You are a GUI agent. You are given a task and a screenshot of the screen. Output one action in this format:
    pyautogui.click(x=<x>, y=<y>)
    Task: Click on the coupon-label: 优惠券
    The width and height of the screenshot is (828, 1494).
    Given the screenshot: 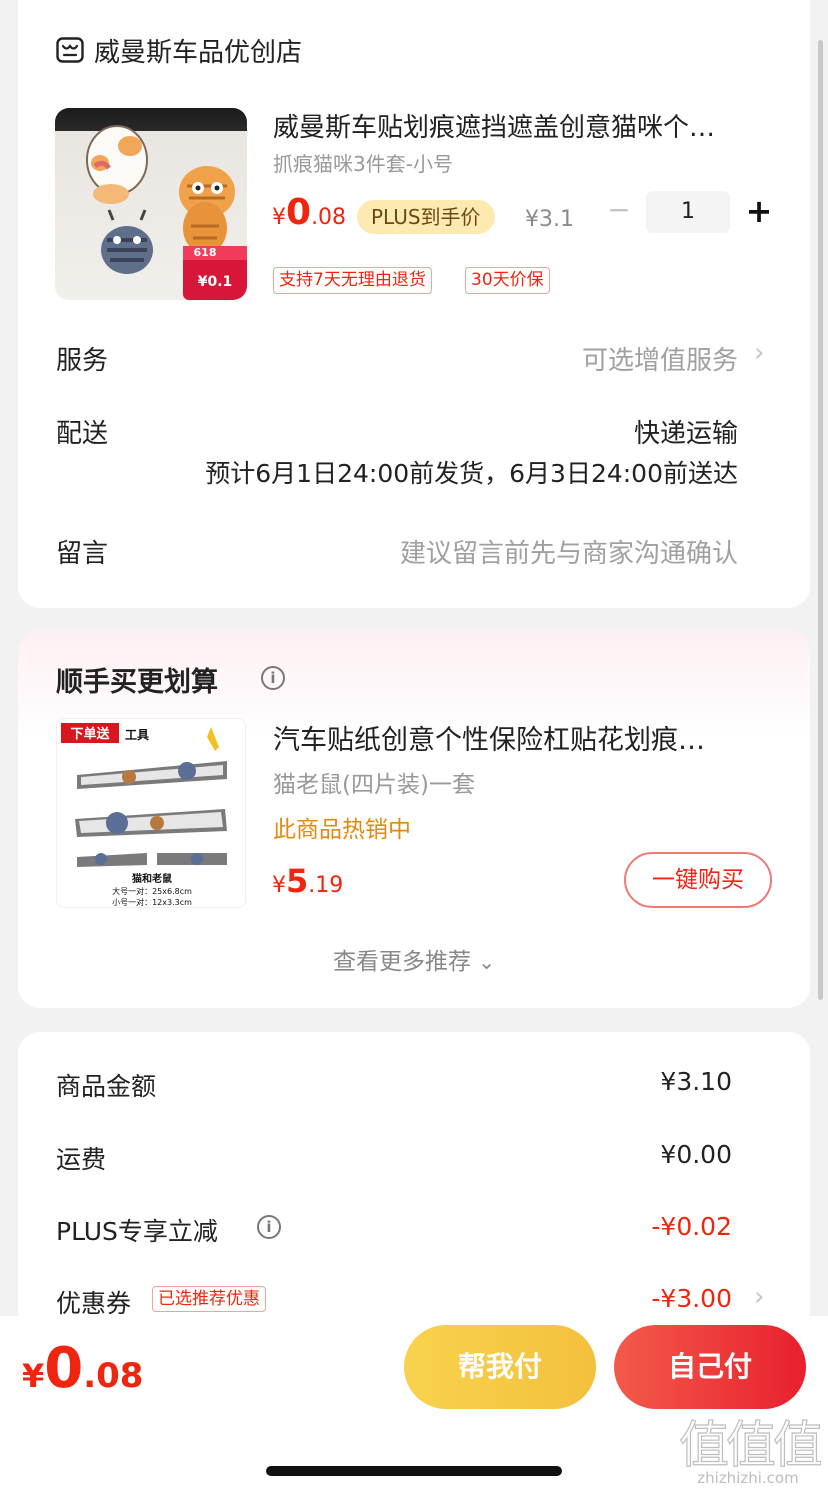 What is the action you would take?
    pyautogui.click(x=94, y=1303)
    